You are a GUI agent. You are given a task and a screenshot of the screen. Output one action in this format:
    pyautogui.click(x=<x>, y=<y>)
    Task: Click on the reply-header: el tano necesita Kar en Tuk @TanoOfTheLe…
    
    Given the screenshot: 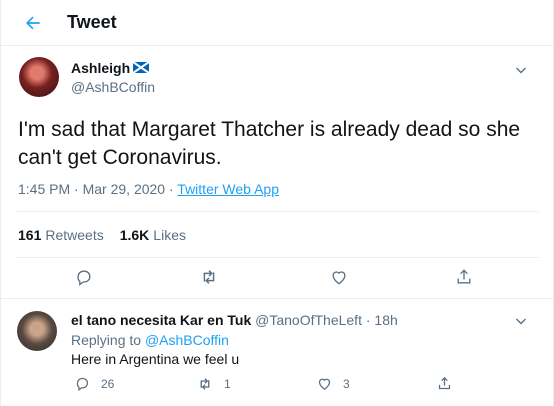 What is the action you would take?
    pyautogui.click(x=234, y=320)
    